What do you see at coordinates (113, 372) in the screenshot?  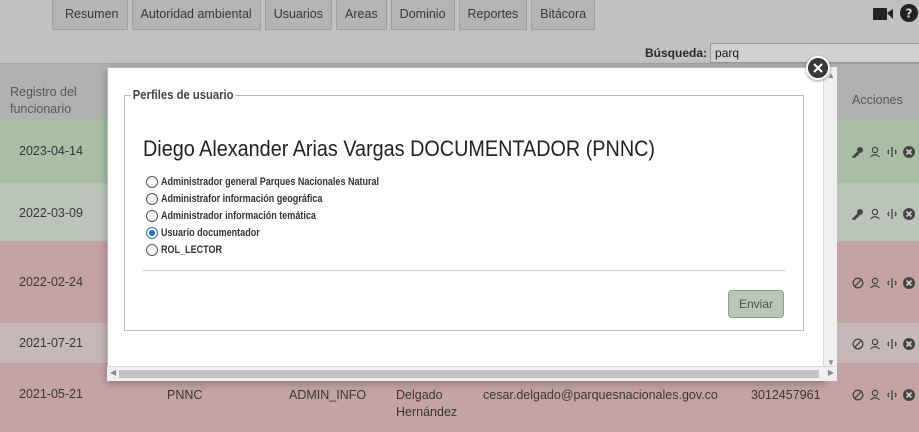 I see `scroll-left-icon: ◀` at bounding box center [113, 372].